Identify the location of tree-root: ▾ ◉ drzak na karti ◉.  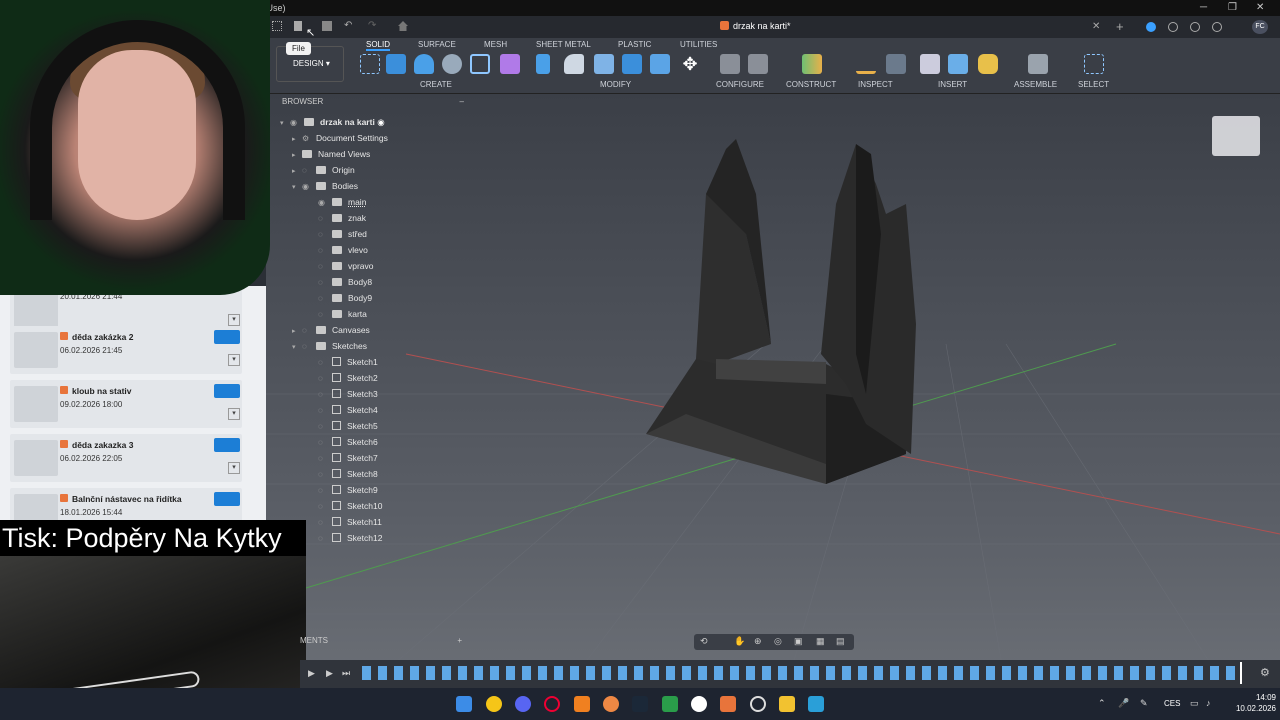
(332, 122).